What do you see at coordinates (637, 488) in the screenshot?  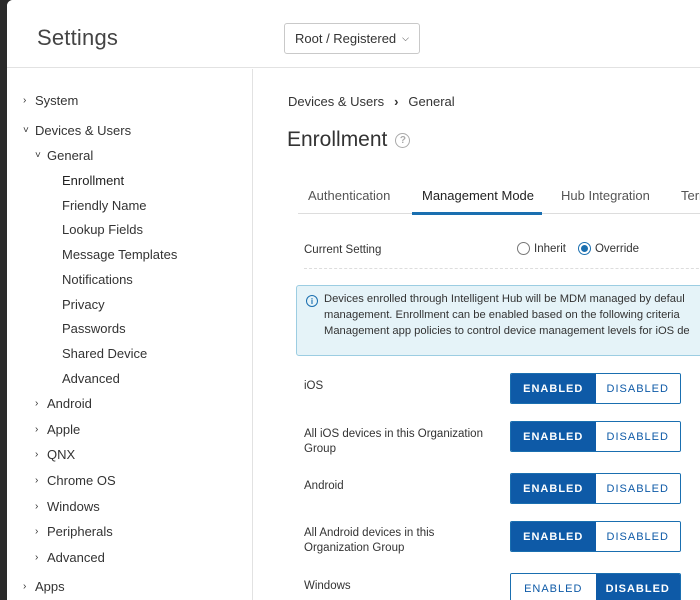 I see `android-disabled-button: DISABLED` at bounding box center [637, 488].